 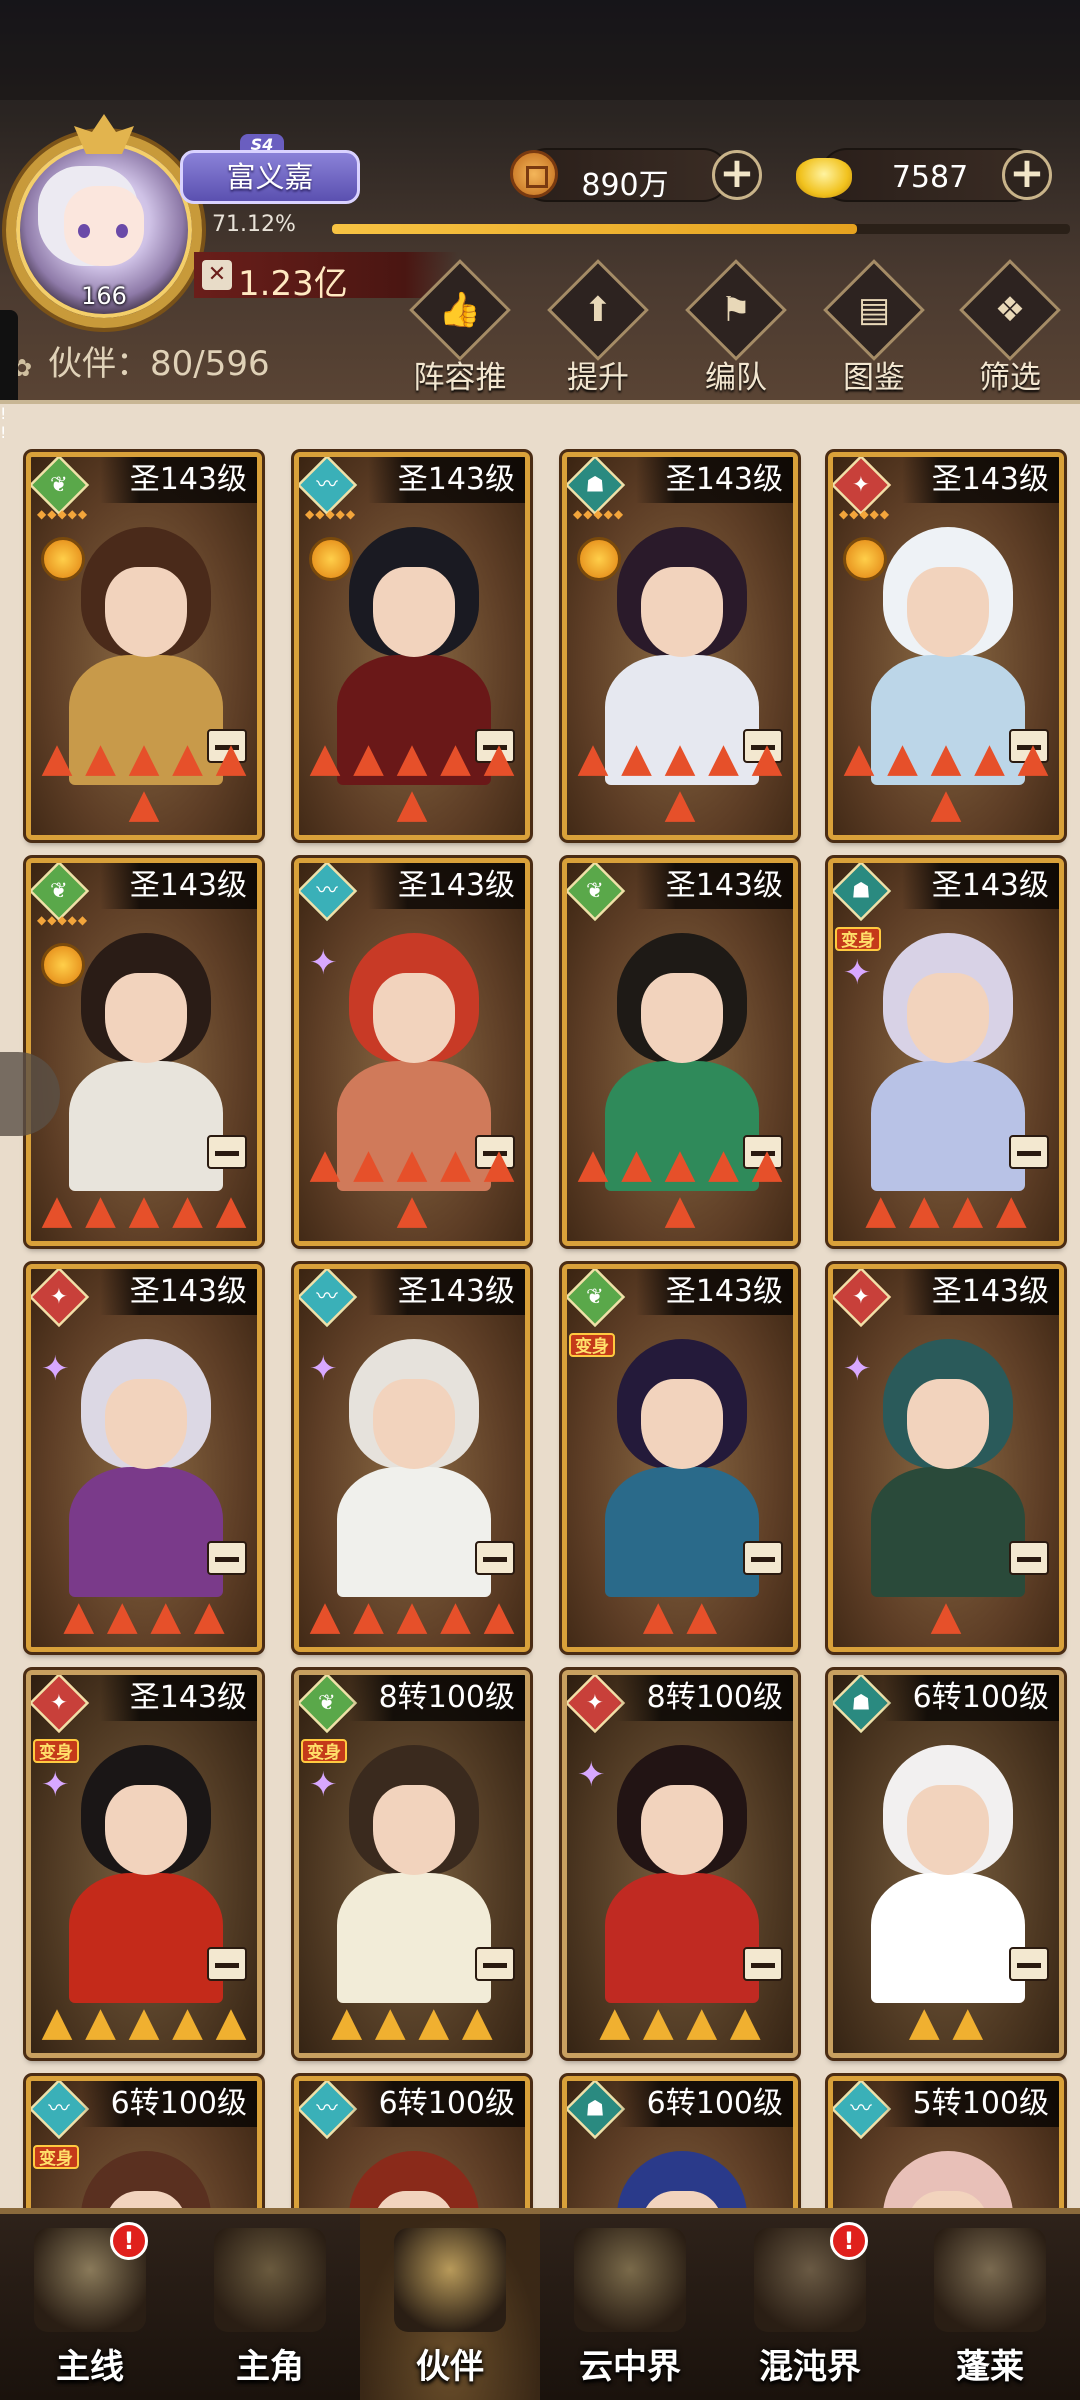 What do you see at coordinates (874, 310) in the screenshot?
I see `codex-icon: ▤` at bounding box center [874, 310].